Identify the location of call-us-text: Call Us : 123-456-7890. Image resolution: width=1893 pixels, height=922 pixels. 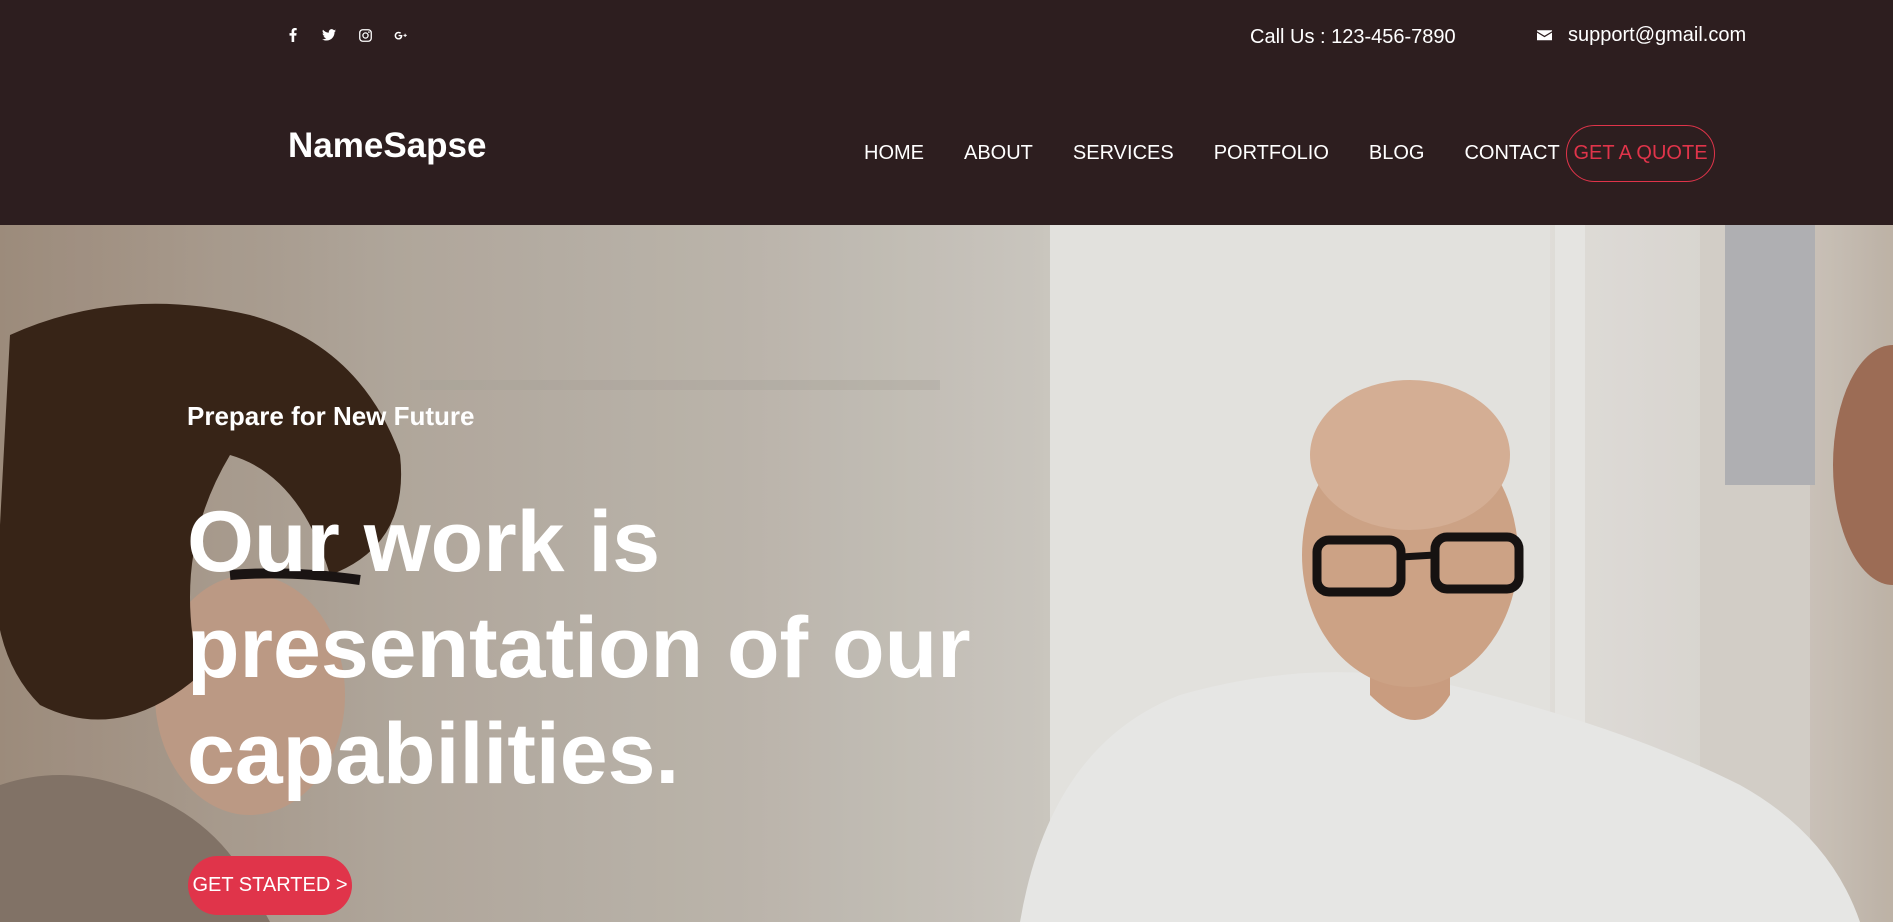
(1353, 37).